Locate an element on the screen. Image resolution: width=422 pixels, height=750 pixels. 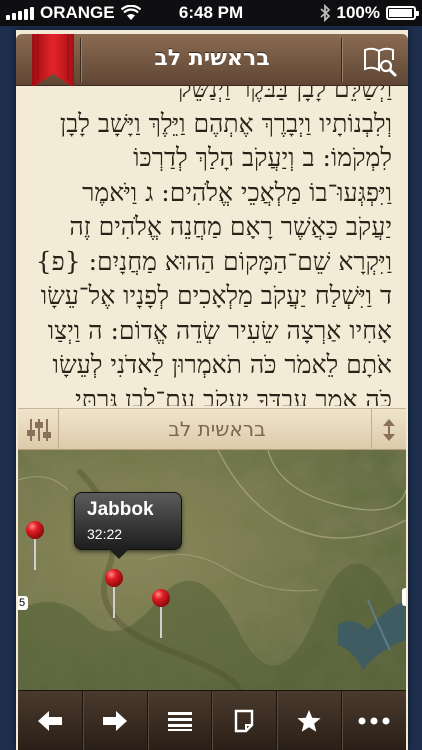
verse-reference: 32:22 is located at coordinates (105, 534).